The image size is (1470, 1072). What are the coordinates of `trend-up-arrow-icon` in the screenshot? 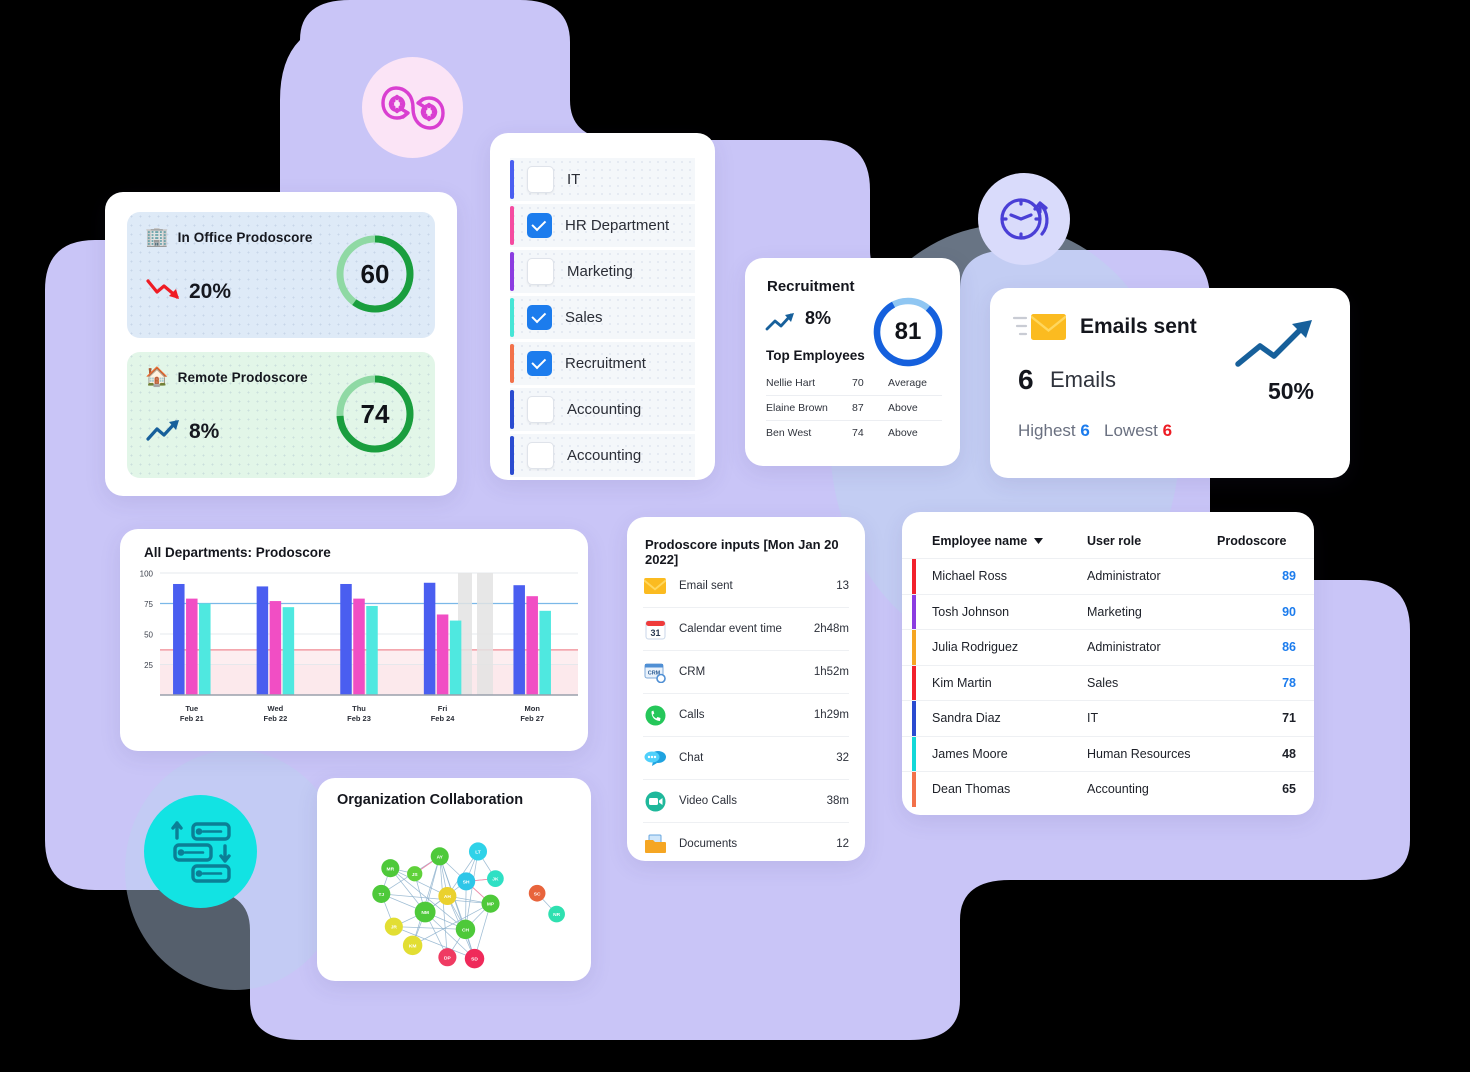 It's located at (1273, 343).